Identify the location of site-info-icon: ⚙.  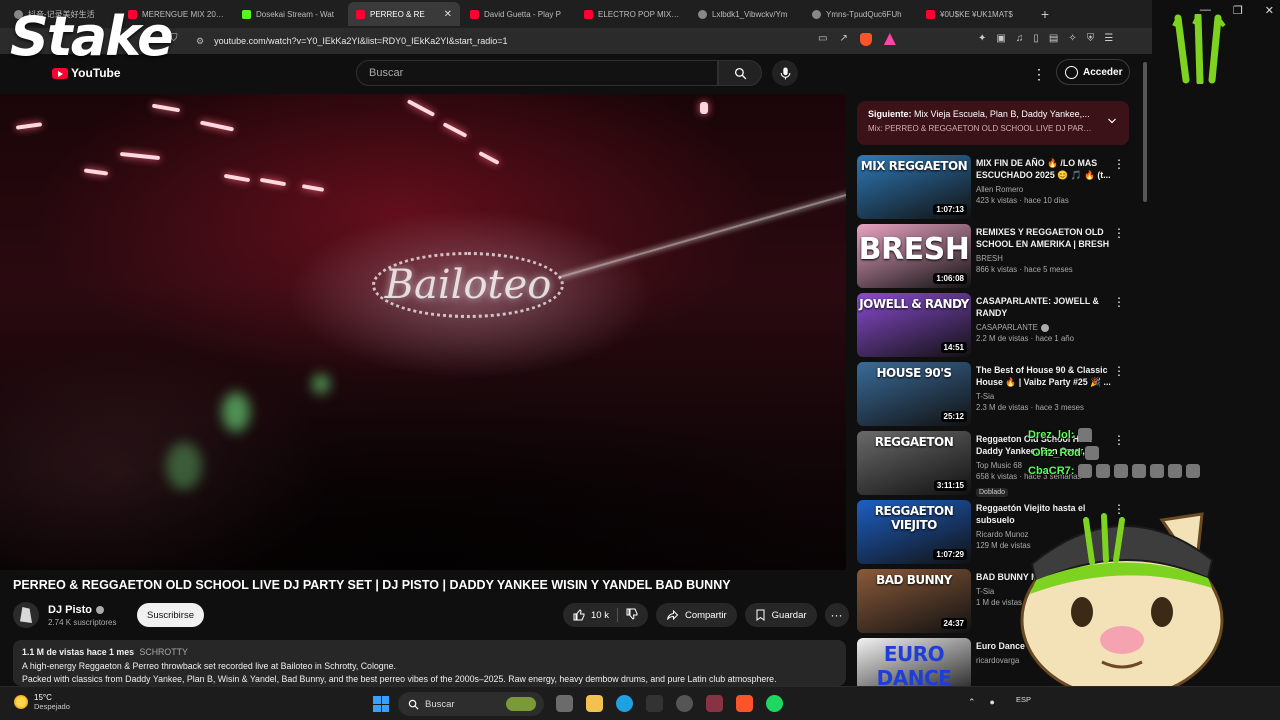
(200, 41).